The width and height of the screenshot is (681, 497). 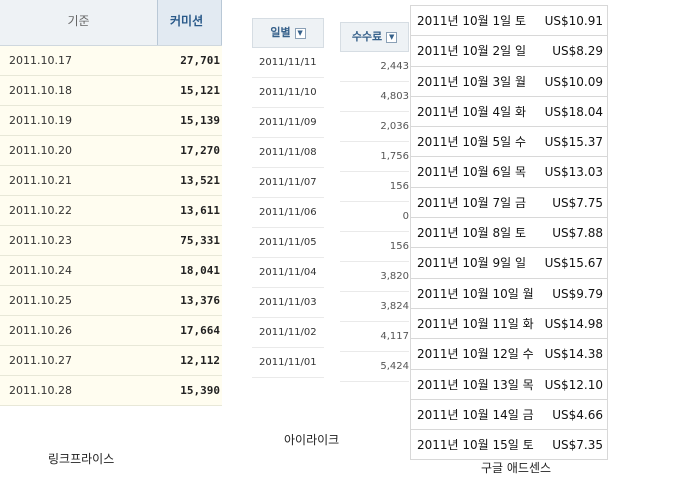 What do you see at coordinates (40, 90) in the screenshot?
I see `row-date: 2011.10.18` at bounding box center [40, 90].